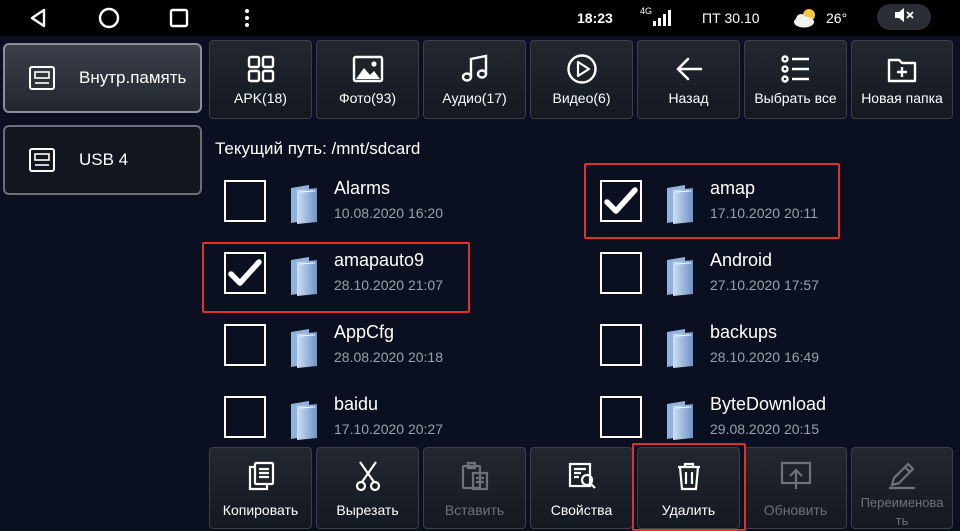 The image size is (960, 531). I want to click on play-icon, so click(582, 69).